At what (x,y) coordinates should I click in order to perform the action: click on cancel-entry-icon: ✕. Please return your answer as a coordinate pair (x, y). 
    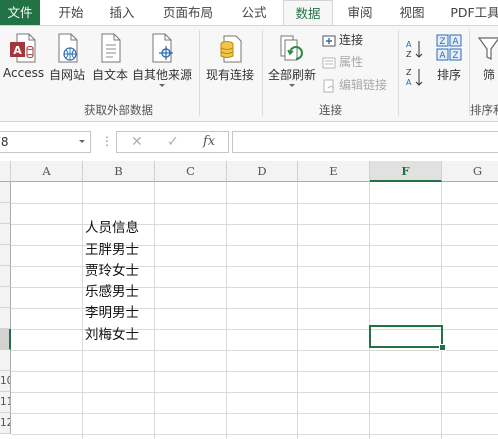
    Looking at the image, I should click on (137, 142).